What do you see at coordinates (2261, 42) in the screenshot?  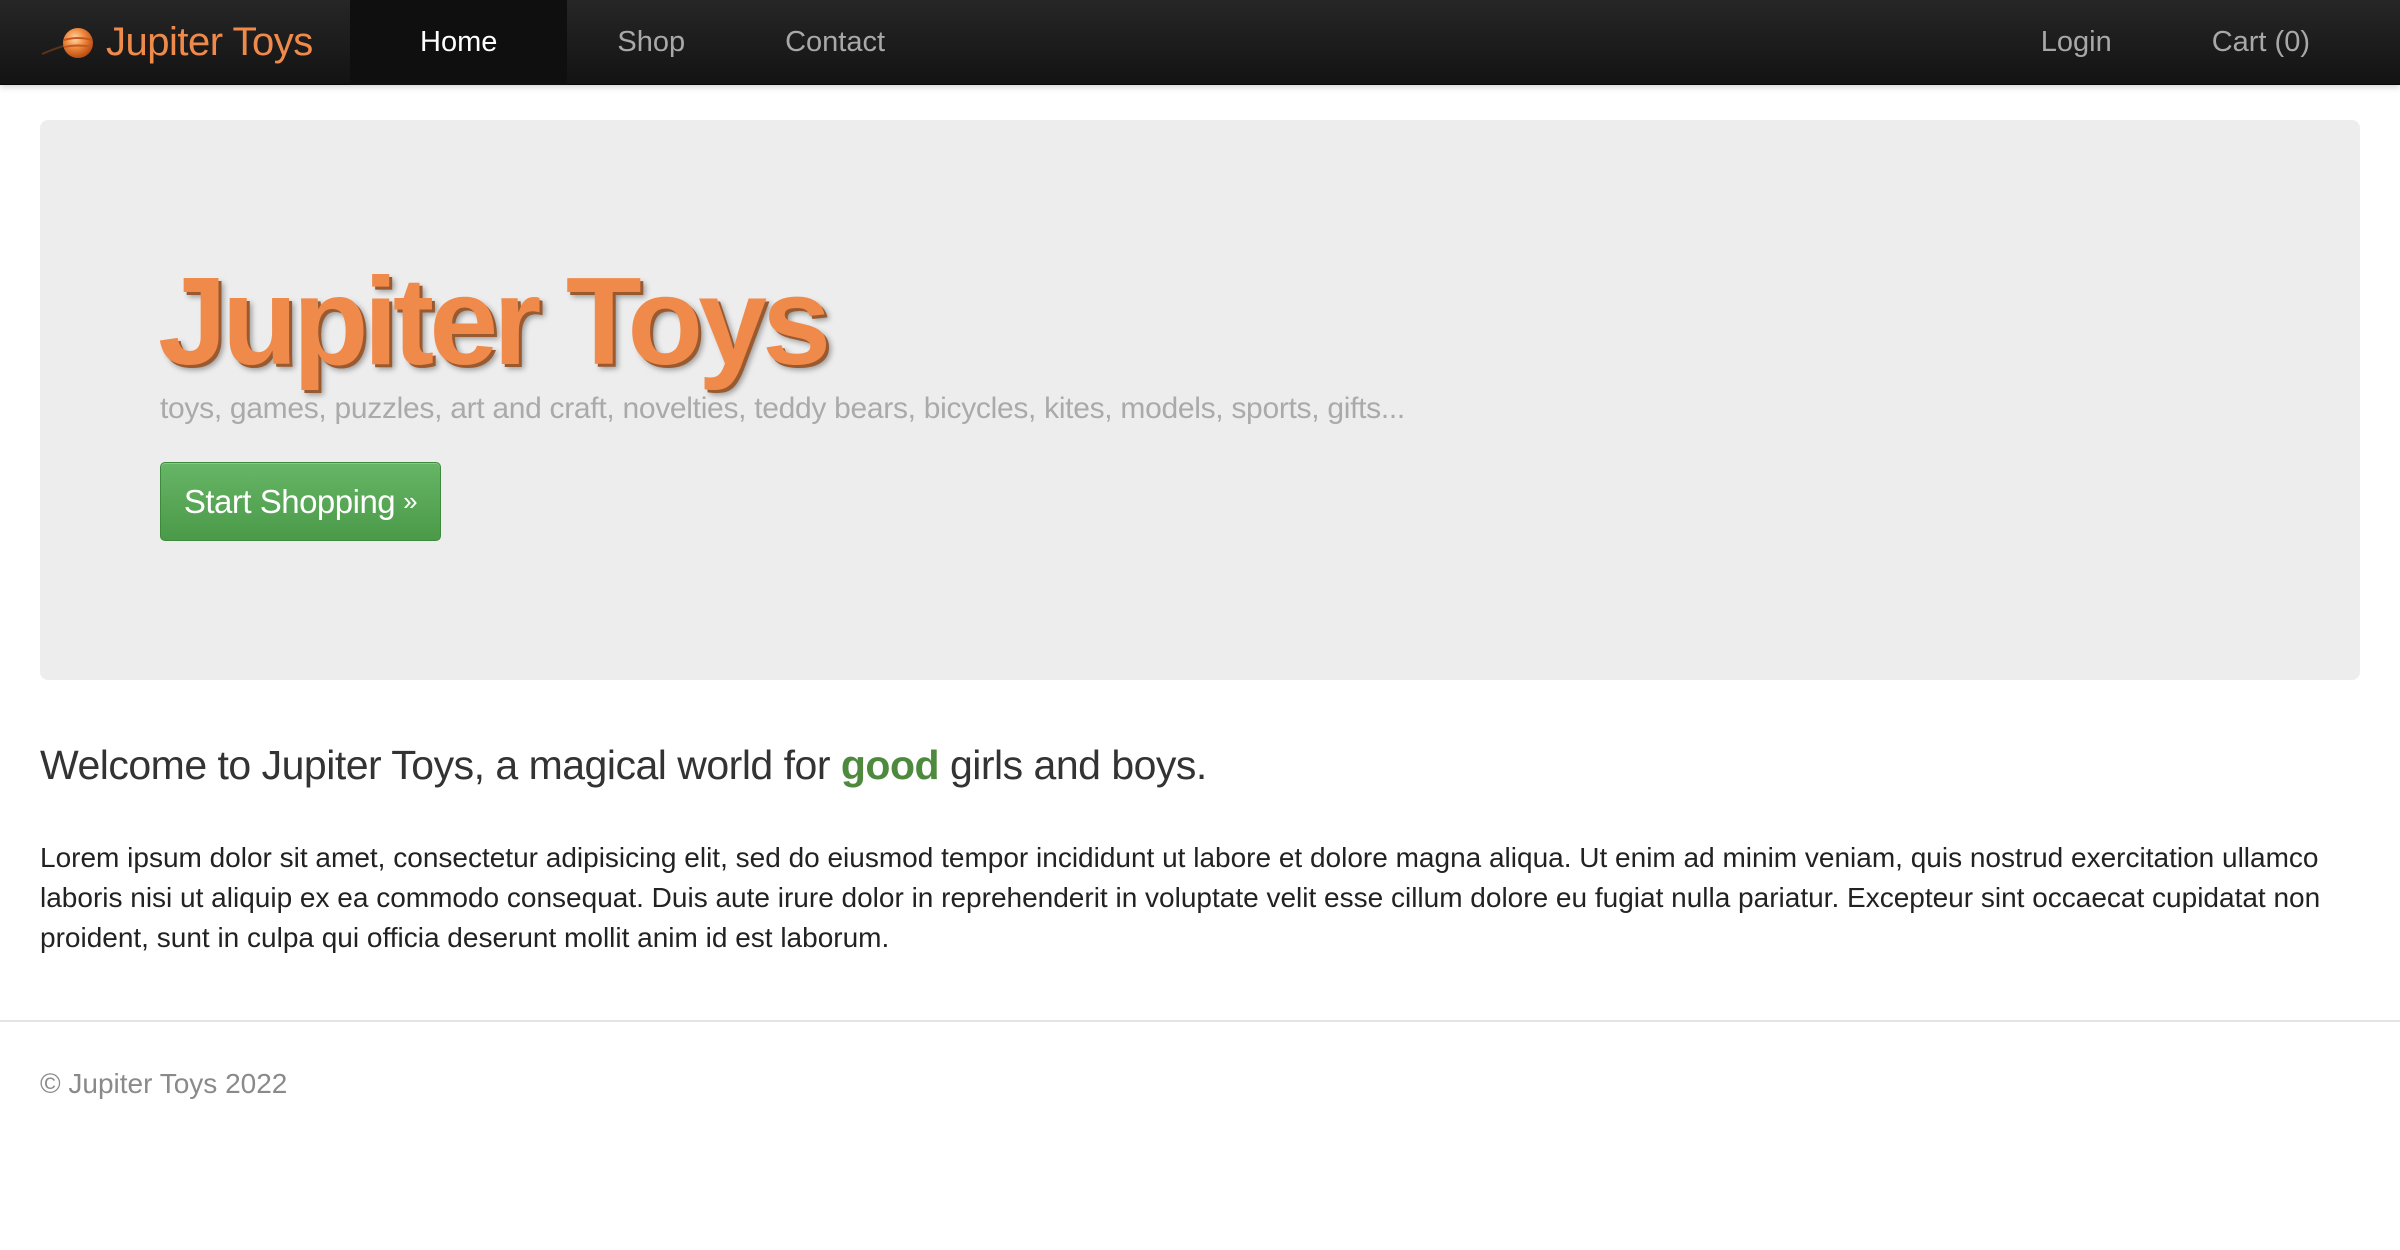 I see `nav-cart: Cart (0)` at bounding box center [2261, 42].